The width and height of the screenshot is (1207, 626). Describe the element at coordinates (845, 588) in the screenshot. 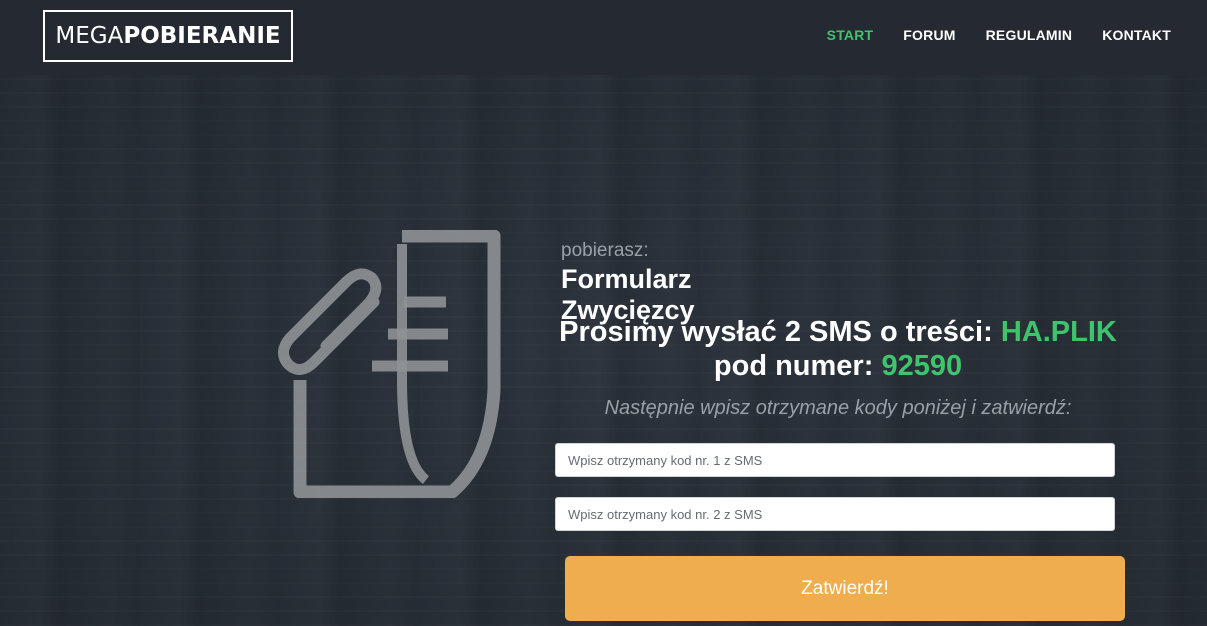

I see `submit-button: Zatwierdź!` at that location.